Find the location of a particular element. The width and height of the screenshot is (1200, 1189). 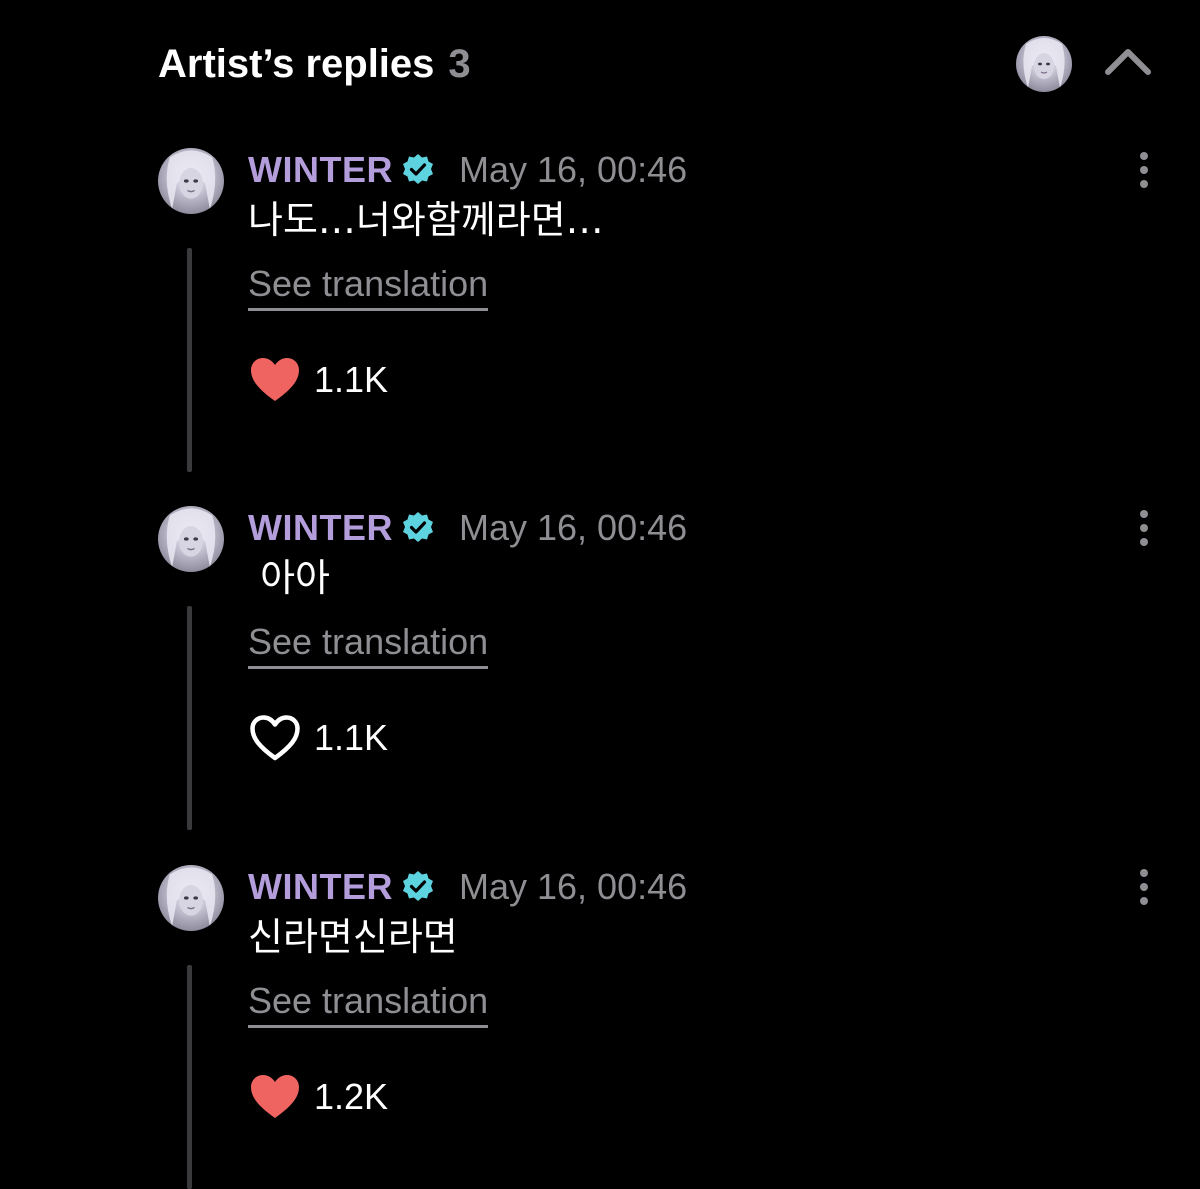

reply-text: 아아 is located at coordinates (289, 578).